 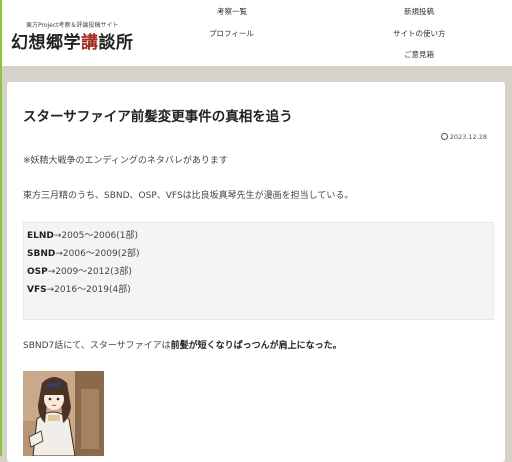 What do you see at coordinates (444, 136) in the screenshot?
I see `clock-icon` at bounding box center [444, 136].